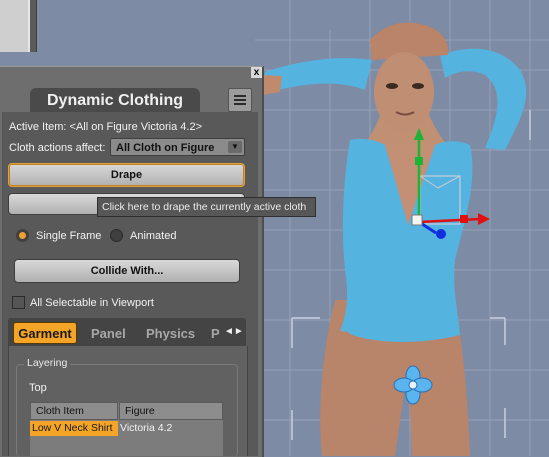  I want to click on table-row-figure: Victoria 4.2, so click(146, 428).